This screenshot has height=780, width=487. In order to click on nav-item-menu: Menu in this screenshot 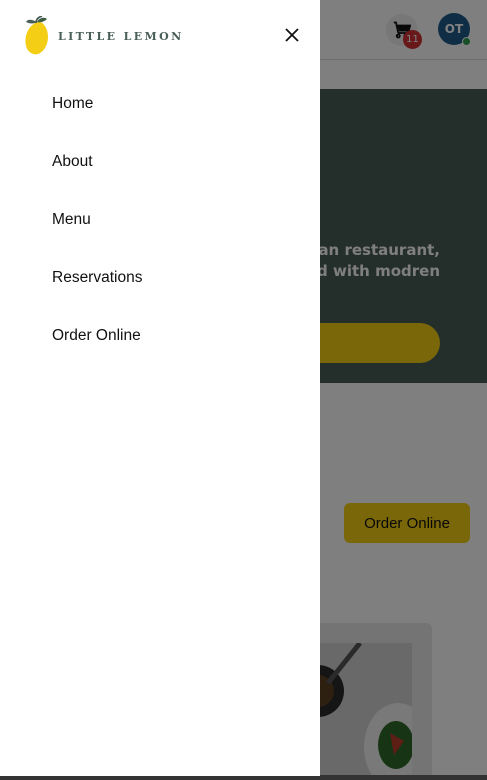, I will do `click(71, 223)`.